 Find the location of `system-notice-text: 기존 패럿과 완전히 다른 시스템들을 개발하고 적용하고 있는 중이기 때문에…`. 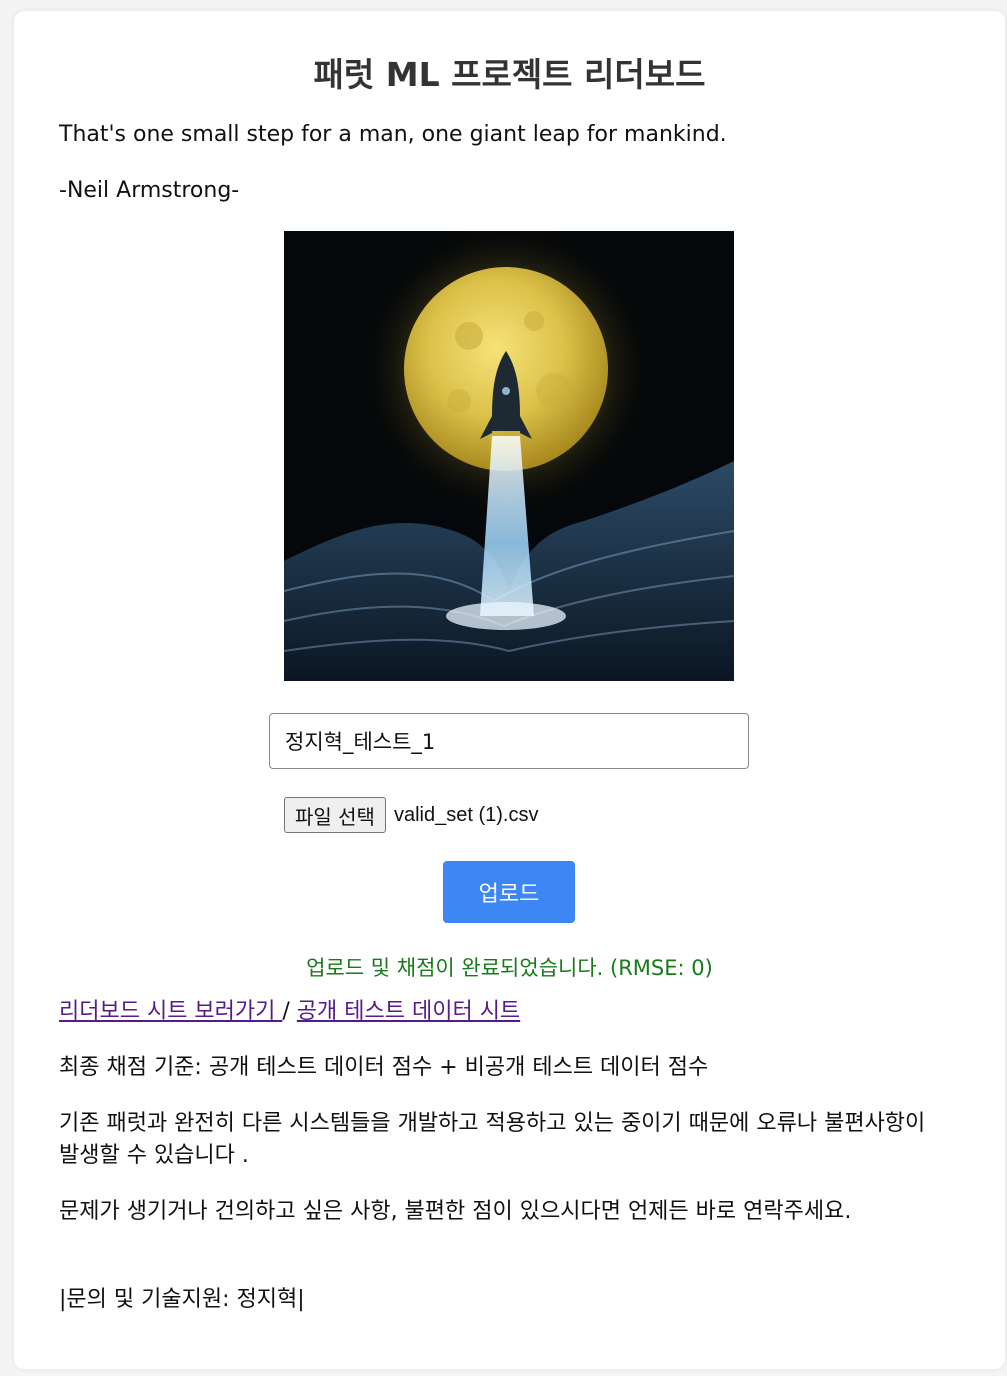

system-notice-text: 기존 패럿과 완전히 다른 시스템들을 개발하고 적용하고 있는 중이기 때문에… is located at coordinates (492, 1139).